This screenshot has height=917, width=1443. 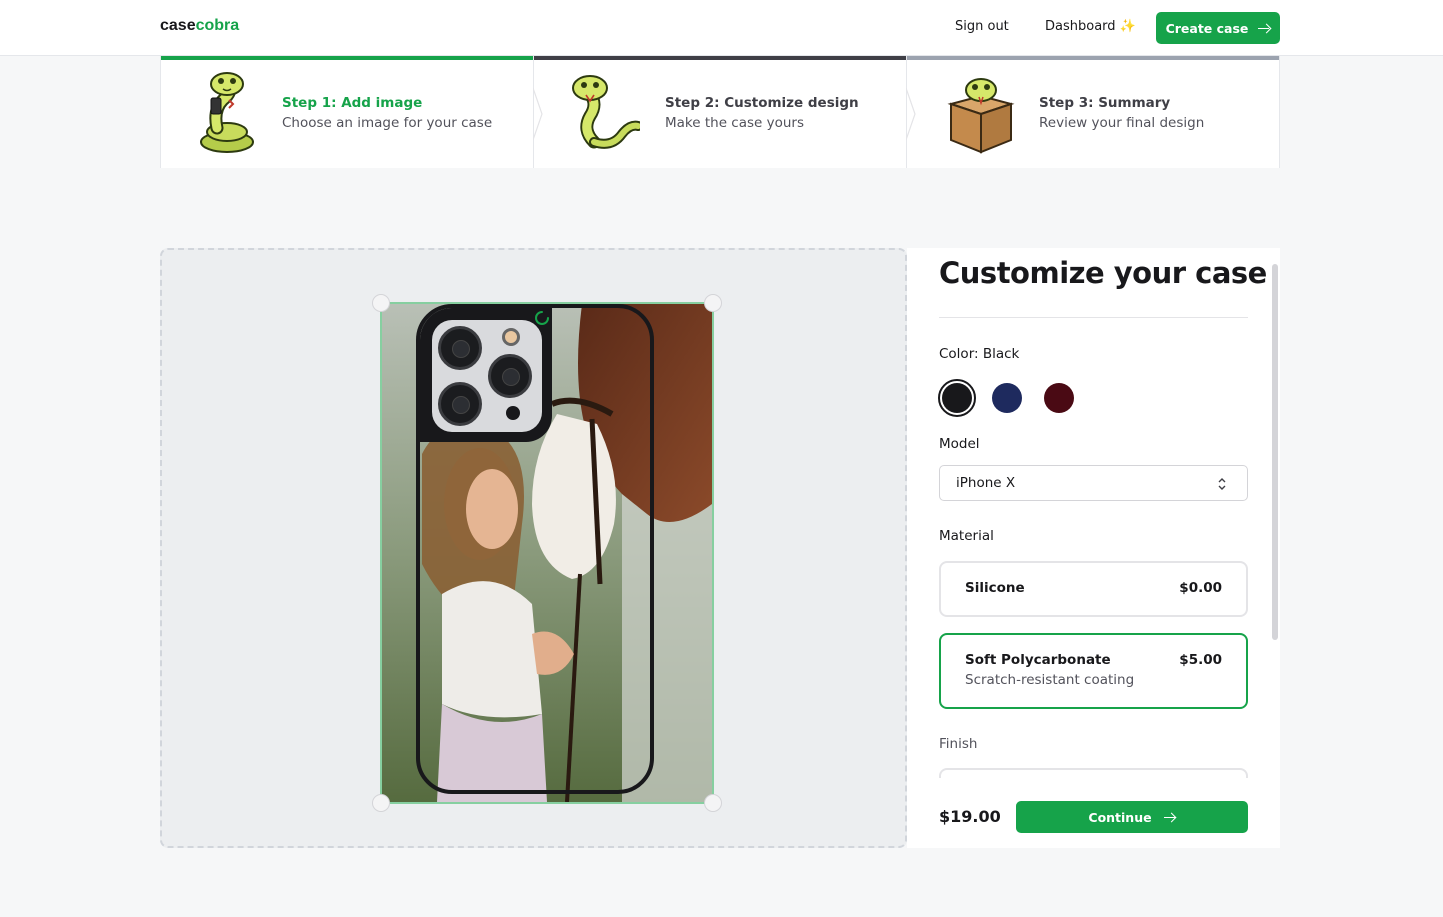 I want to click on snake-in-box-icon, so click(x=981, y=116).